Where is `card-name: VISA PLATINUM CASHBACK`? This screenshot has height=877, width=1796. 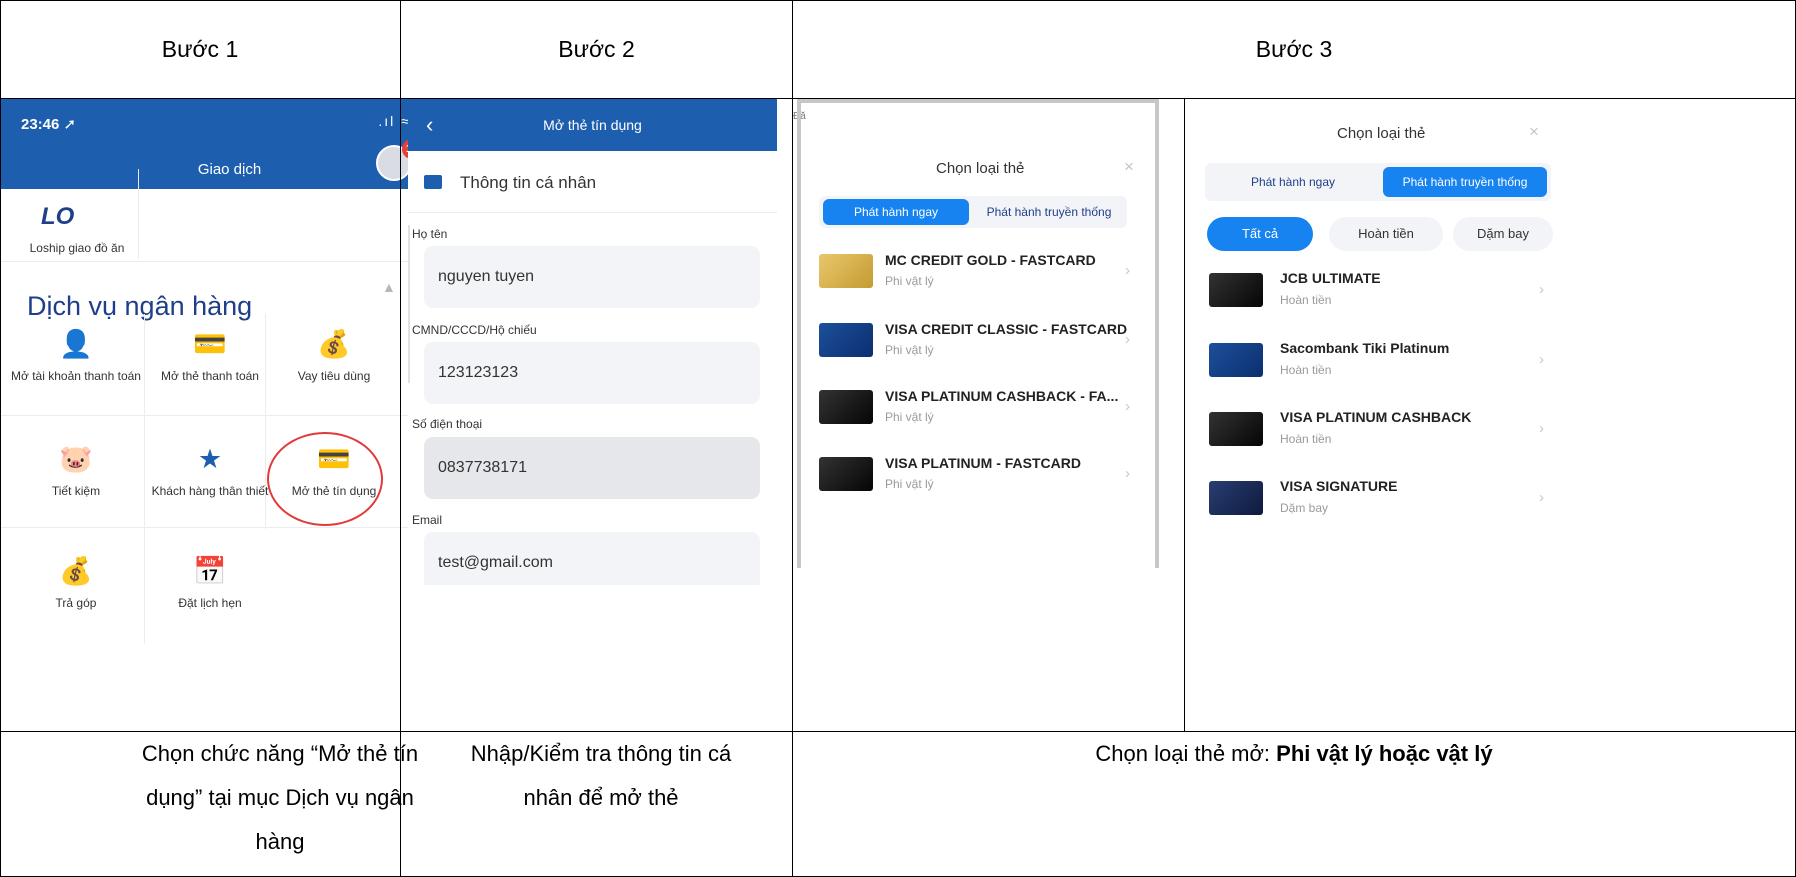
card-name: VISA PLATINUM CASHBACK is located at coordinates (1376, 417).